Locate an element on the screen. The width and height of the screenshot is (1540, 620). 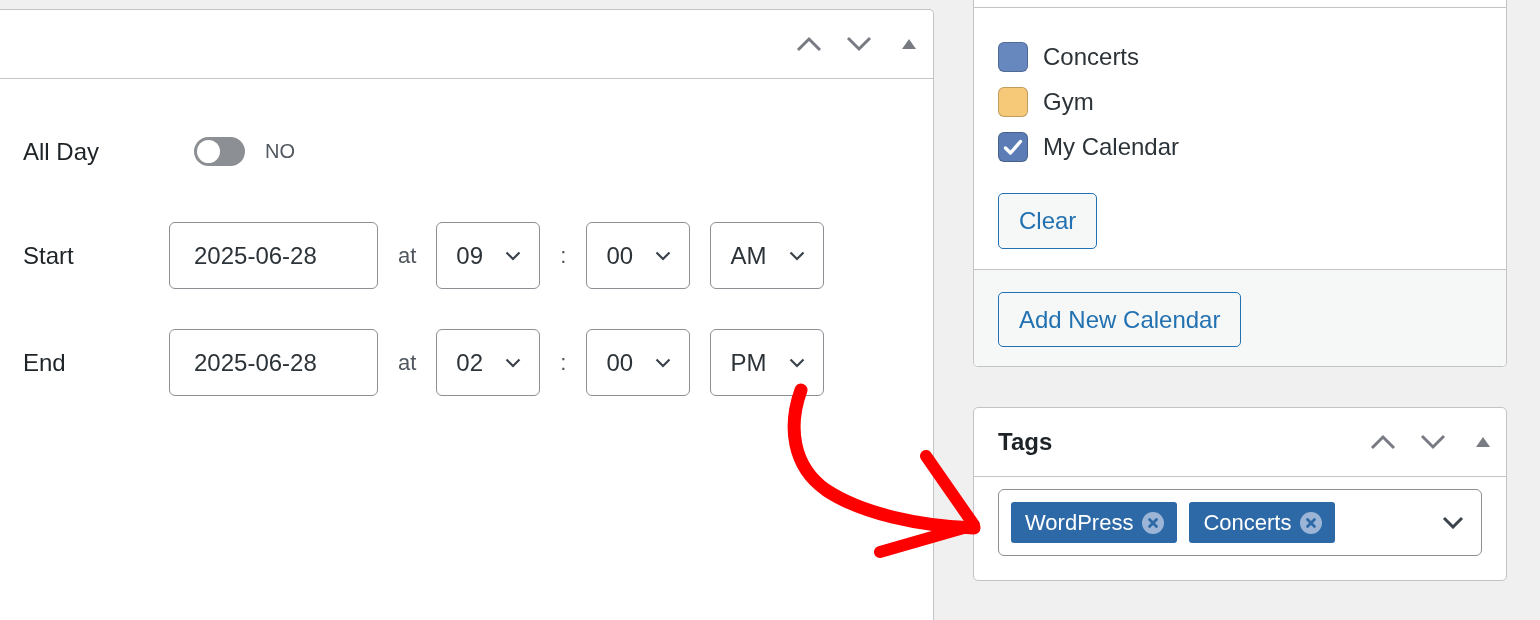
meridiem-select: PM is located at coordinates (767, 362).